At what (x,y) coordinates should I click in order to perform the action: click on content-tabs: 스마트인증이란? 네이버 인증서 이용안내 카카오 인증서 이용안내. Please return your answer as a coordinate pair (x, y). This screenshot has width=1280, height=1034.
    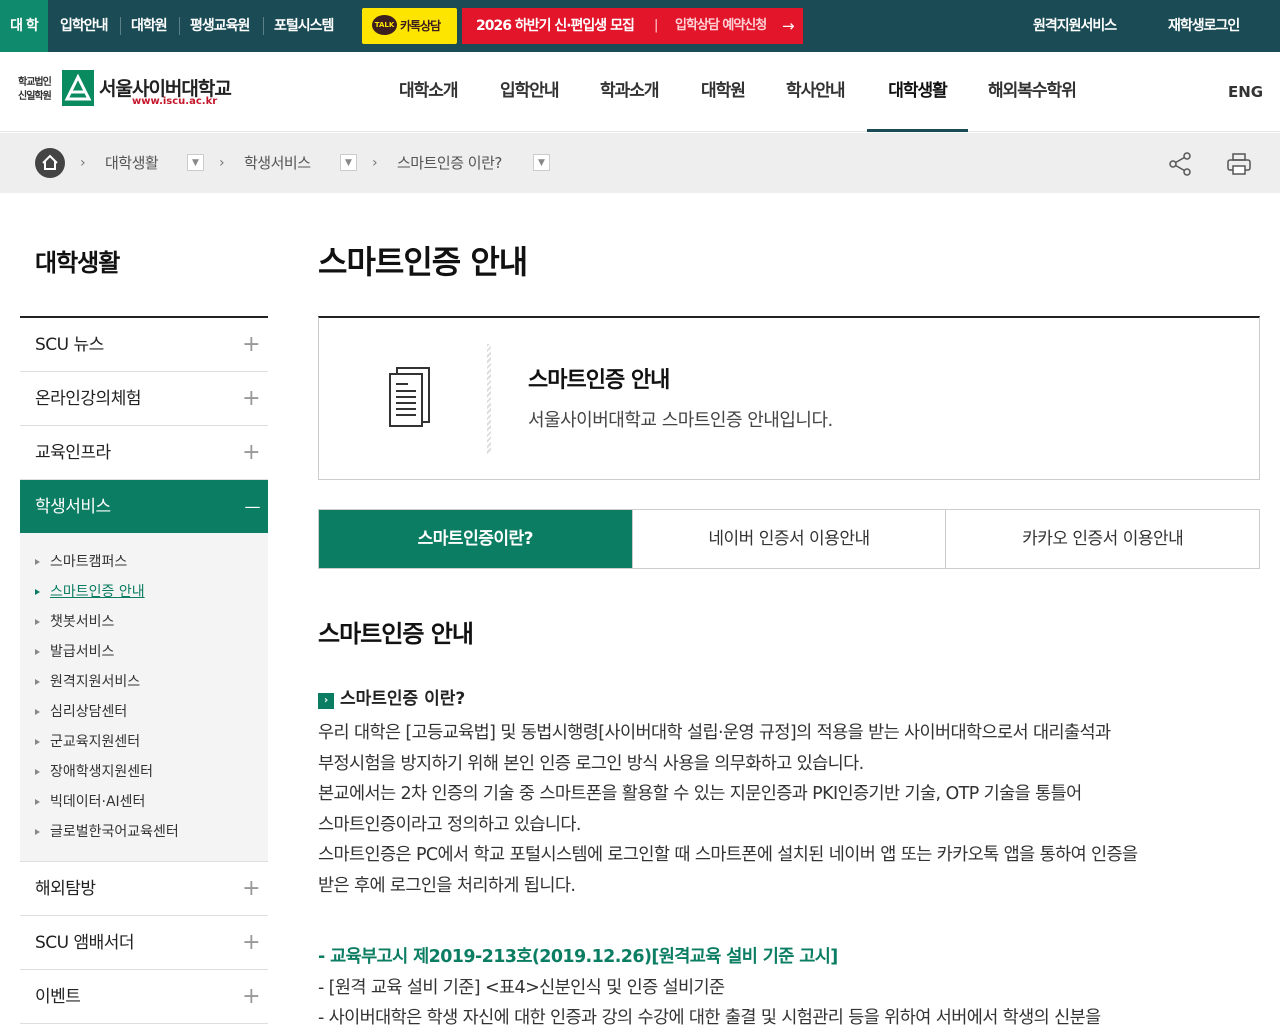
    Looking at the image, I should click on (789, 539).